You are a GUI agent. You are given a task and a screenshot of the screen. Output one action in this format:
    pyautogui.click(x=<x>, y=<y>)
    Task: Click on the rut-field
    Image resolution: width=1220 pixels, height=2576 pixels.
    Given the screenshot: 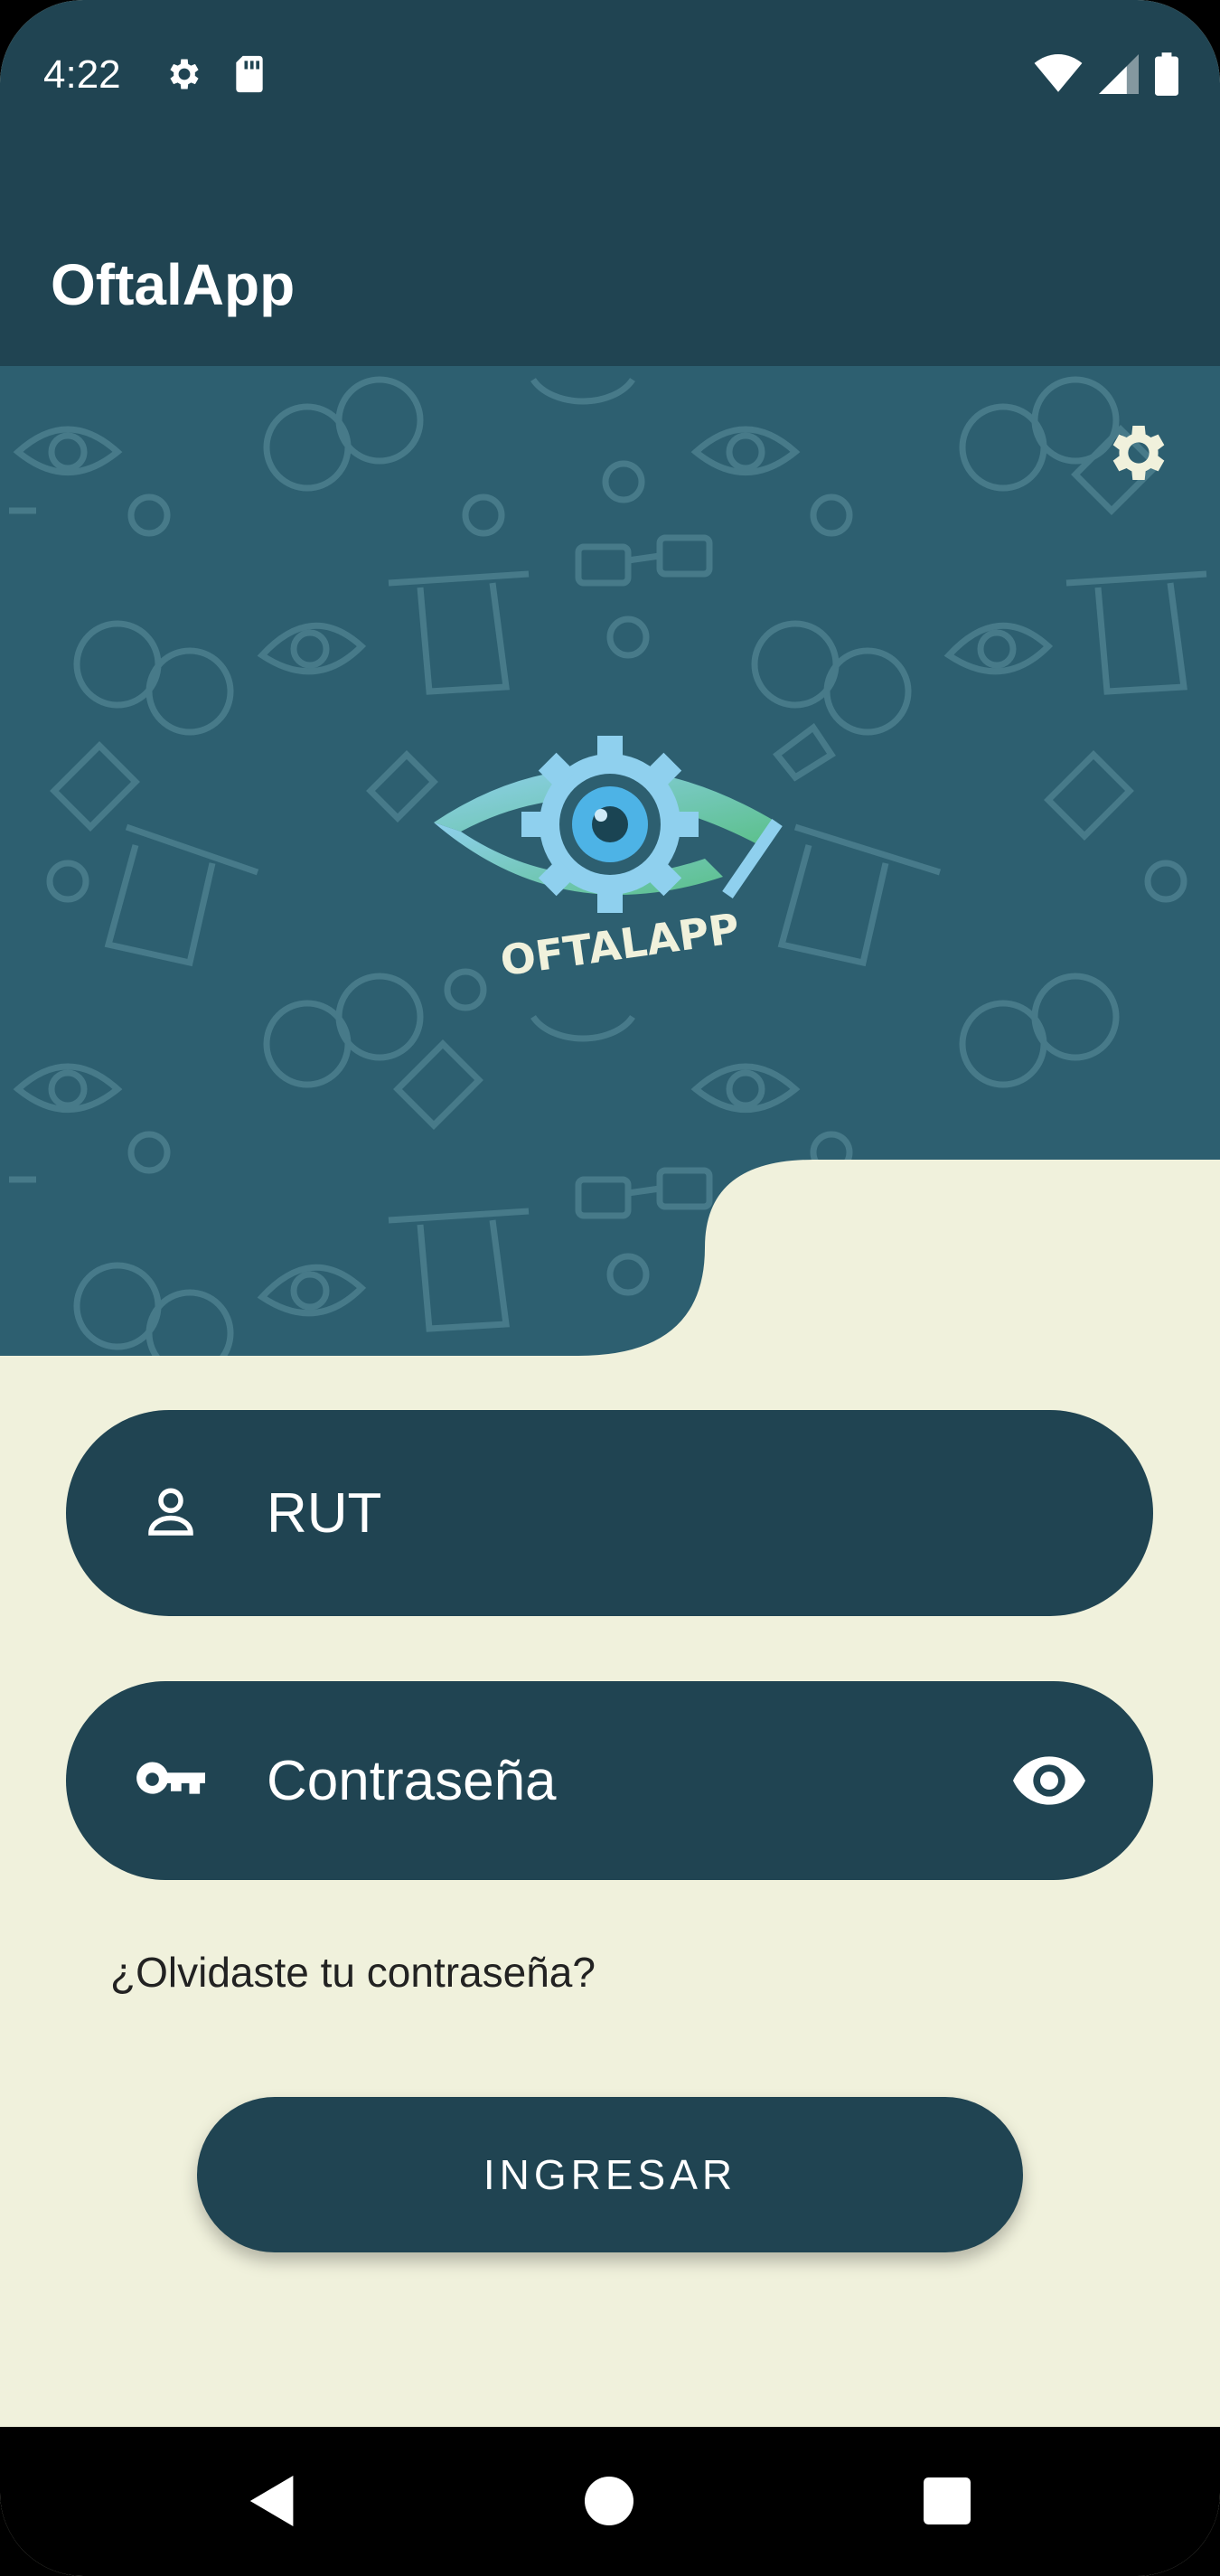 What is the action you would take?
    pyautogui.click(x=609, y=1513)
    